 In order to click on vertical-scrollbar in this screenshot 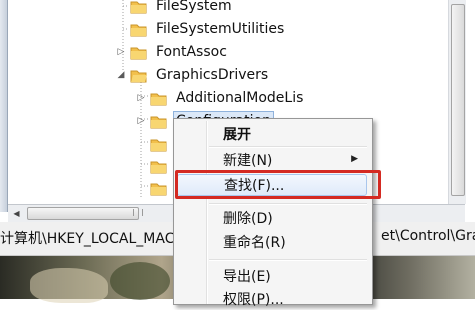, I will do `click(457, 102)`.